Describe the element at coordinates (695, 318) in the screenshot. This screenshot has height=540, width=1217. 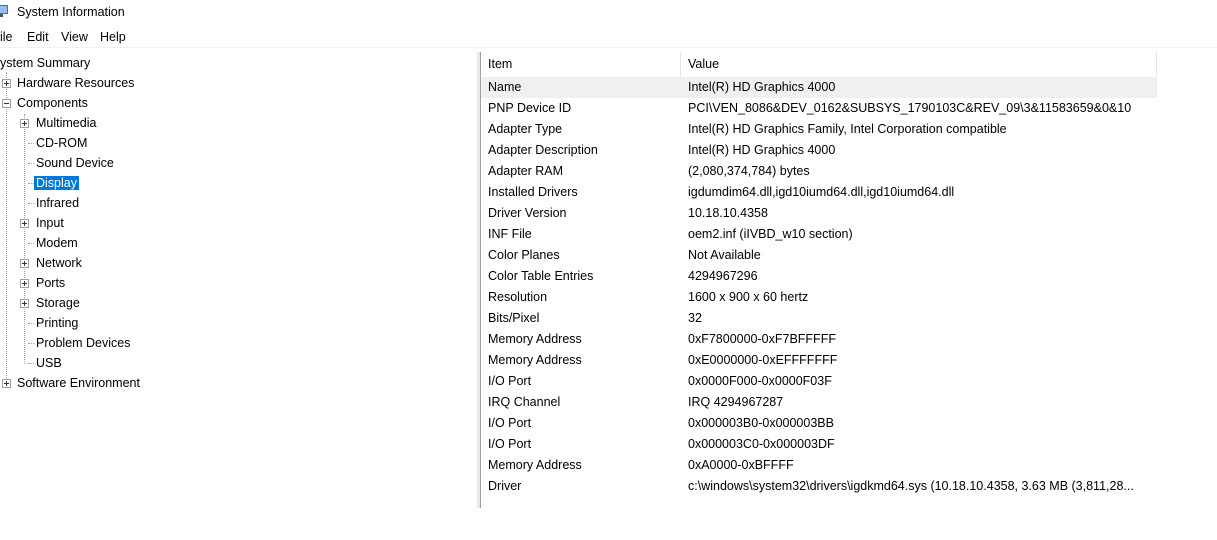
I see `value-cell: 32` at that location.